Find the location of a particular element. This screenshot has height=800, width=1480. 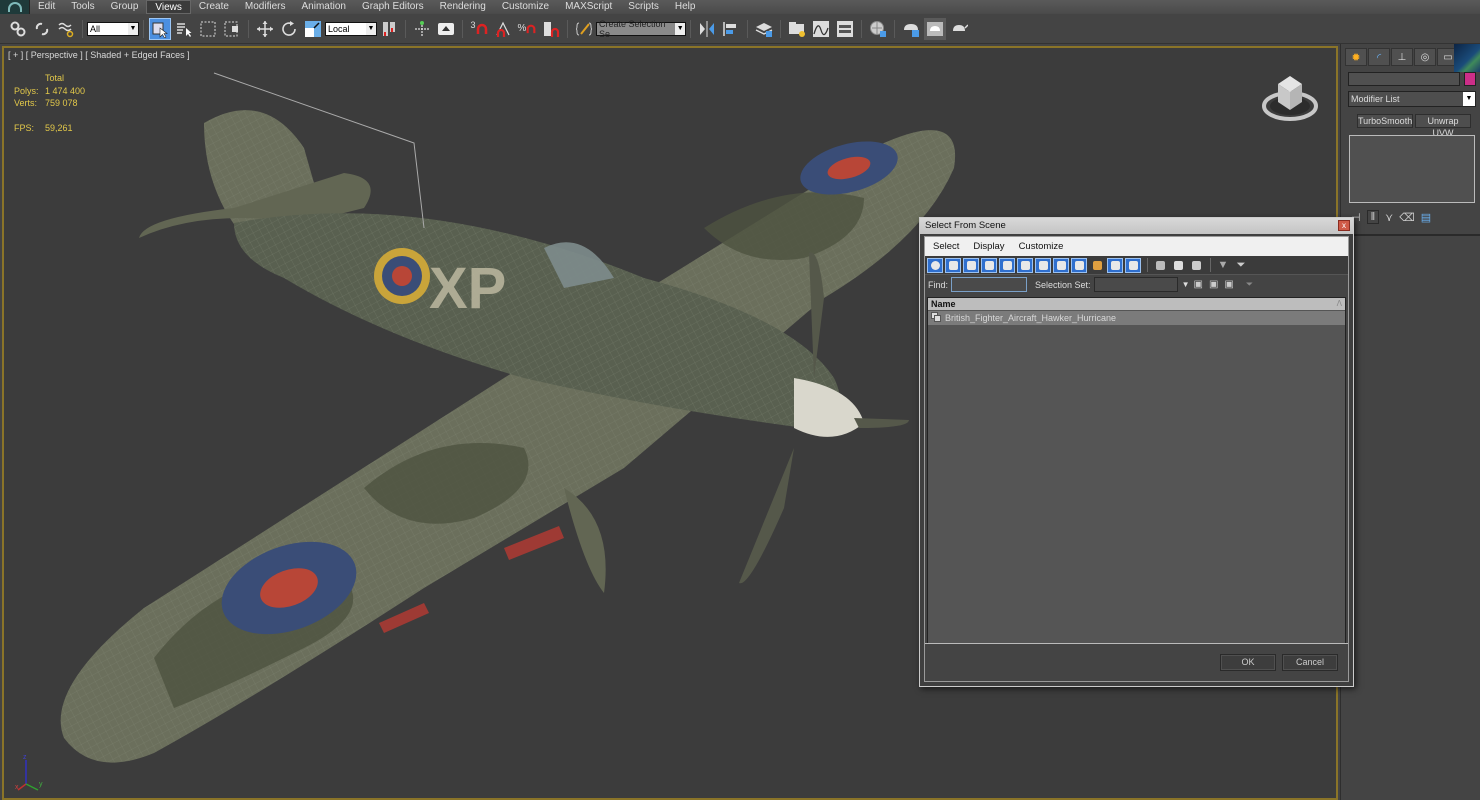

material-editor-button is located at coordinates (878, 29).